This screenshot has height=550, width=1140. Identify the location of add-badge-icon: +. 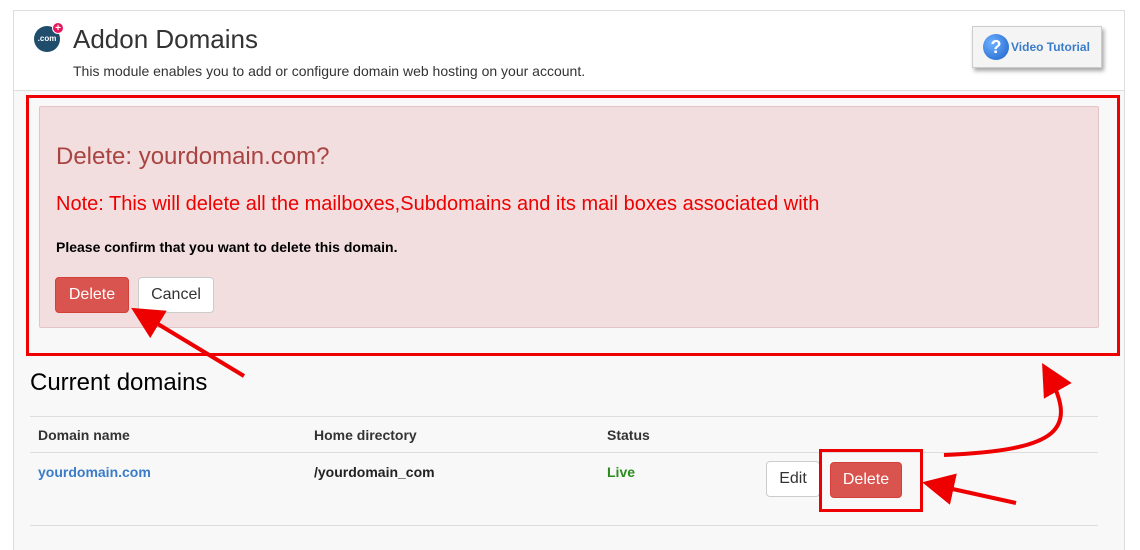
(58, 28).